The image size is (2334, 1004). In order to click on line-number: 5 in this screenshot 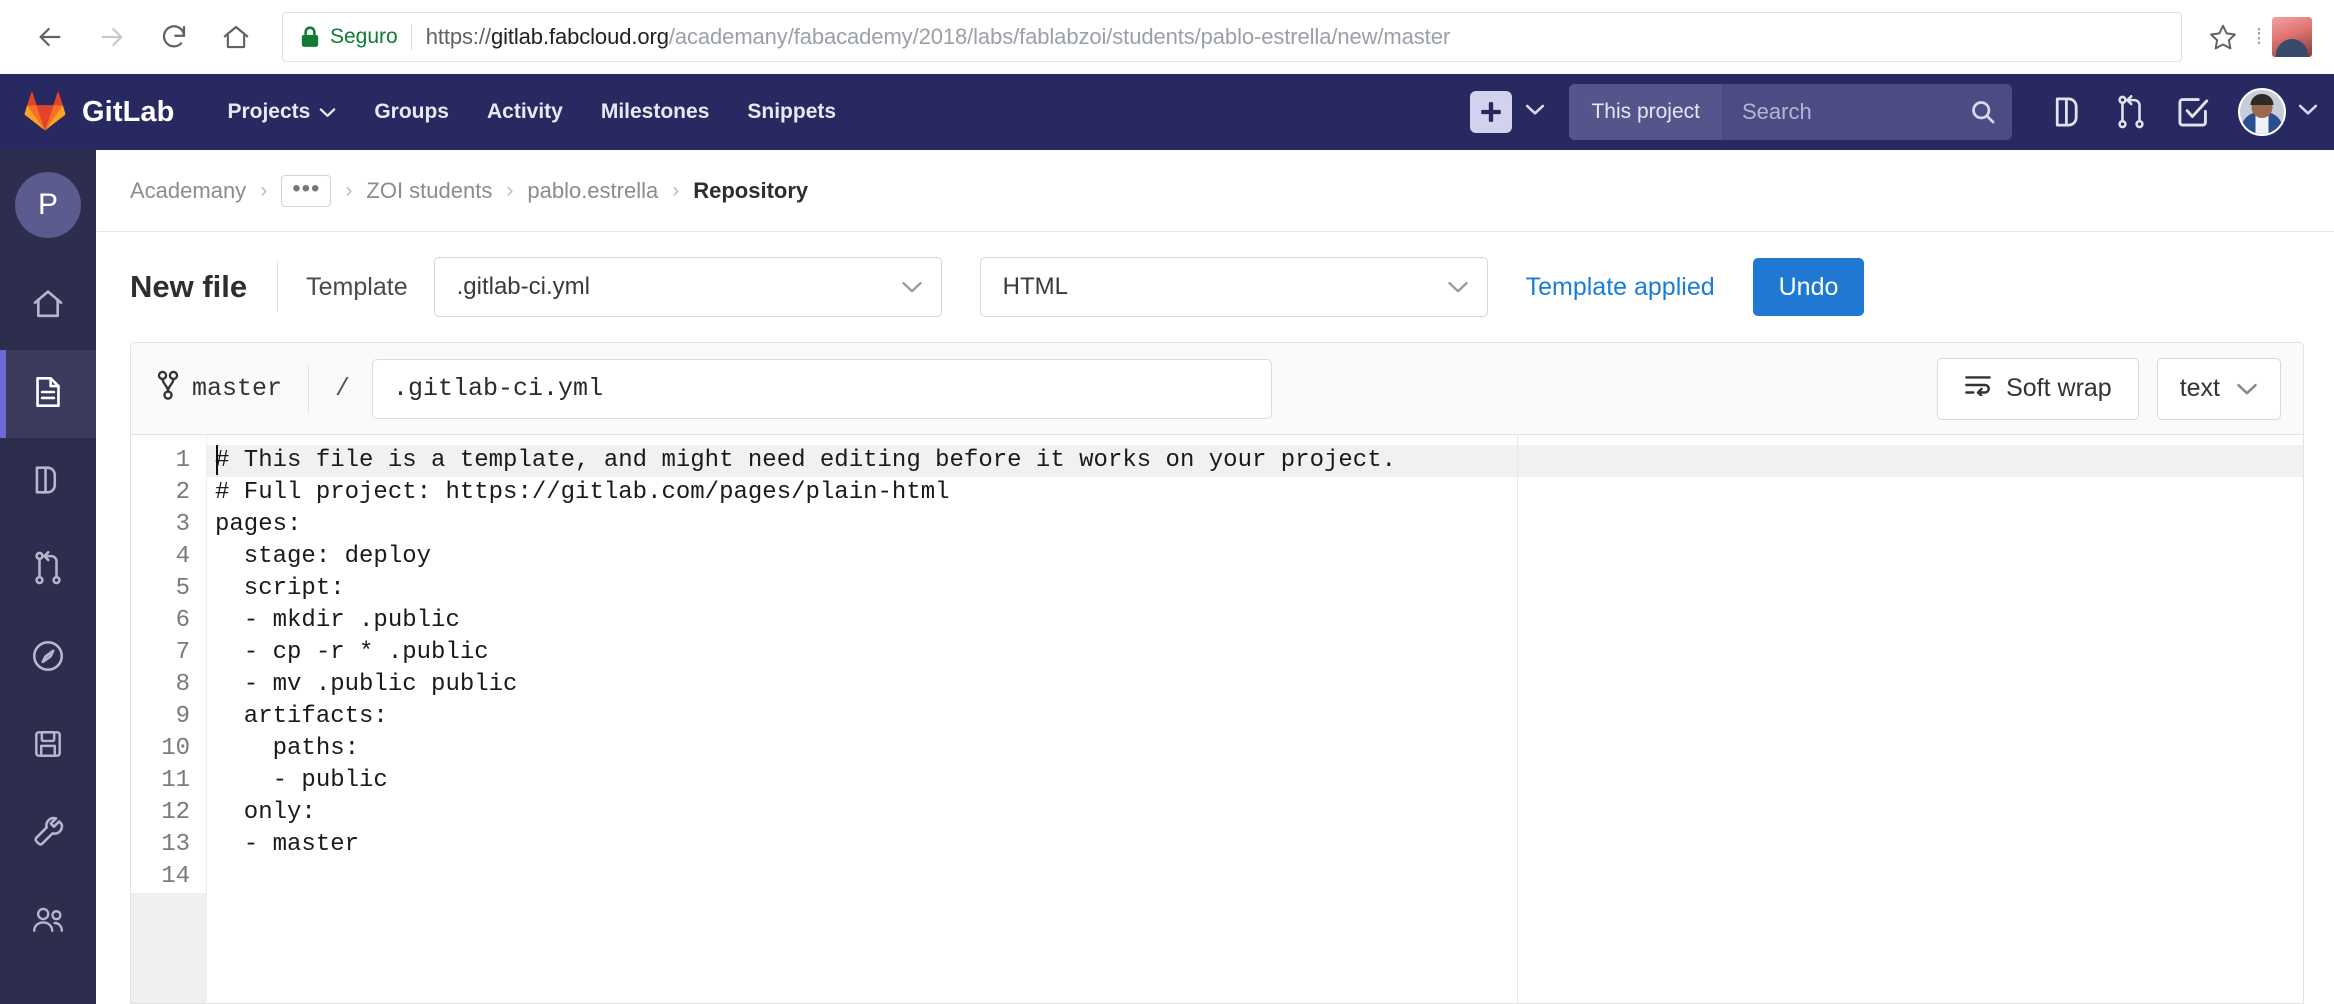, I will do `click(182, 588)`.